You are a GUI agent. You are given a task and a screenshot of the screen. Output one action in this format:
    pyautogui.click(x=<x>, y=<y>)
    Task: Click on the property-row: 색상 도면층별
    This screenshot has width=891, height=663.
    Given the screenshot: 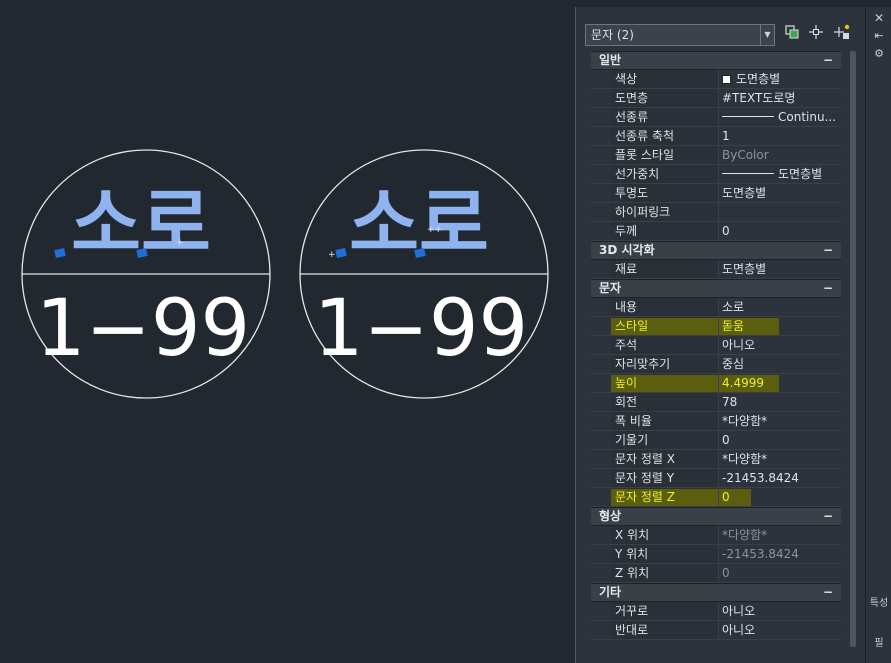 What is the action you would take?
    pyautogui.click(x=716, y=79)
    